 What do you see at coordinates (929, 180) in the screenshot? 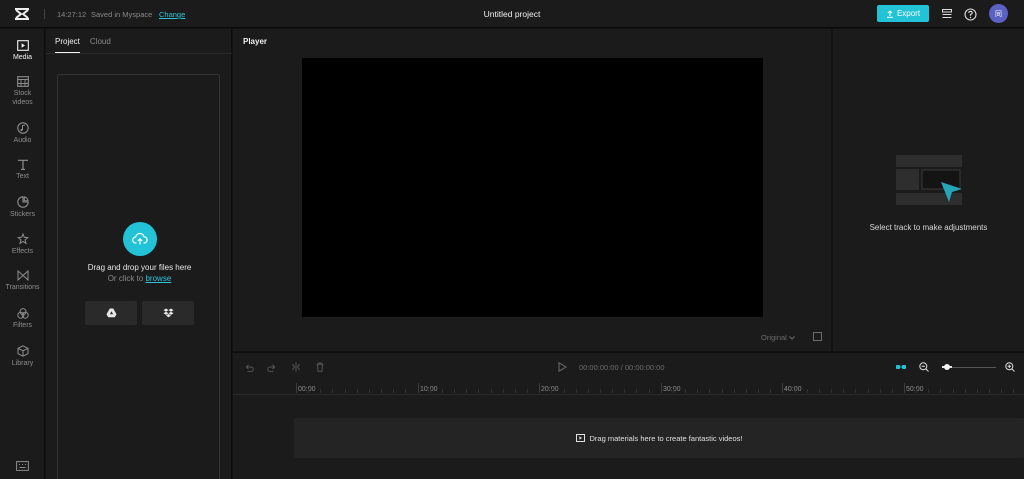
I see `select-track-illustration` at bounding box center [929, 180].